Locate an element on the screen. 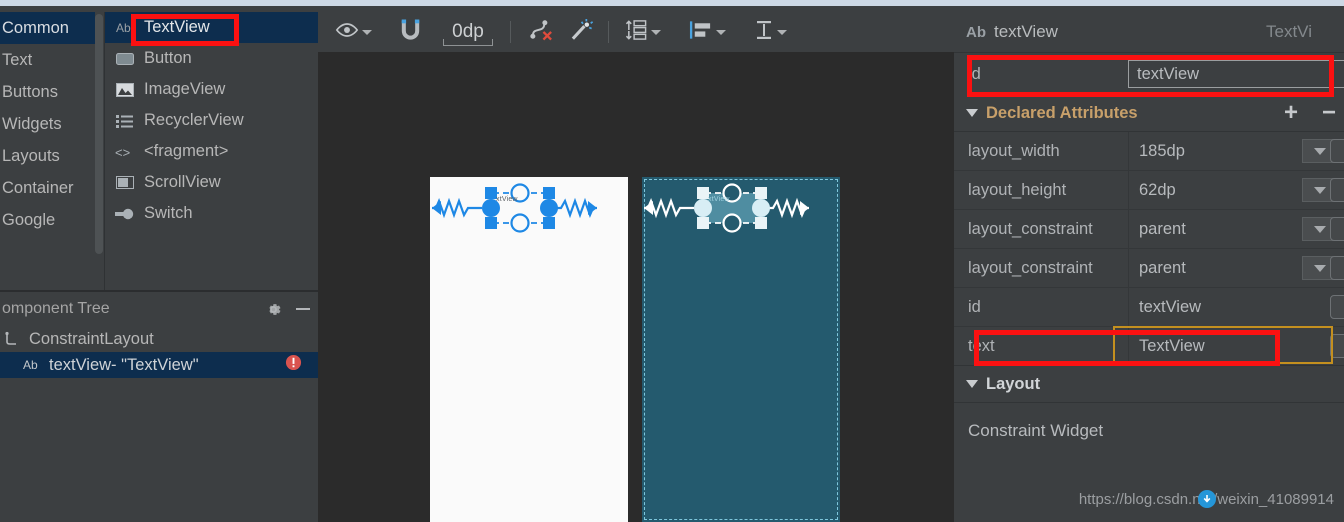 Image resolution: width=1344 pixels, height=522 pixels. palette-item-fragment: <> <fragment> is located at coordinates (211, 151).